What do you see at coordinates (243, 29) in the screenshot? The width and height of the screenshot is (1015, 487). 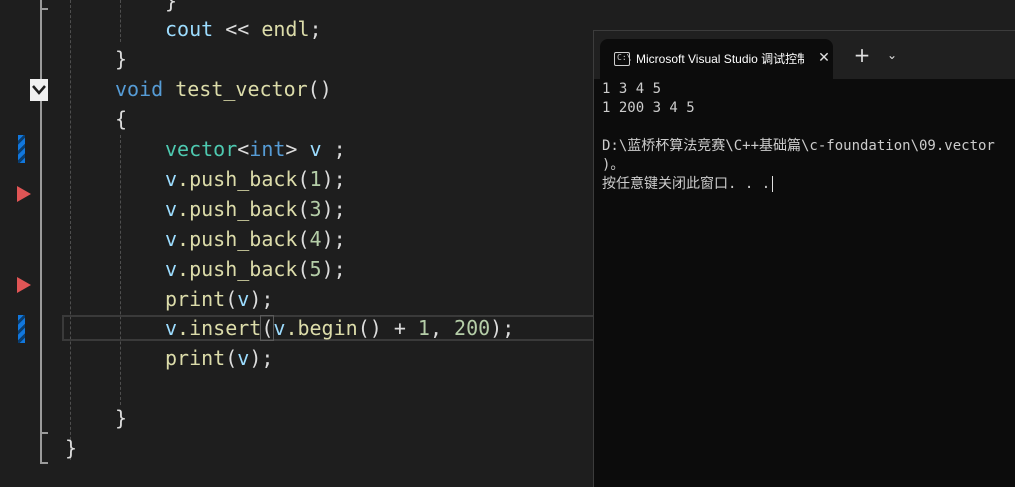 I see `code-line-cout: cout << endl;` at bounding box center [243, 29].